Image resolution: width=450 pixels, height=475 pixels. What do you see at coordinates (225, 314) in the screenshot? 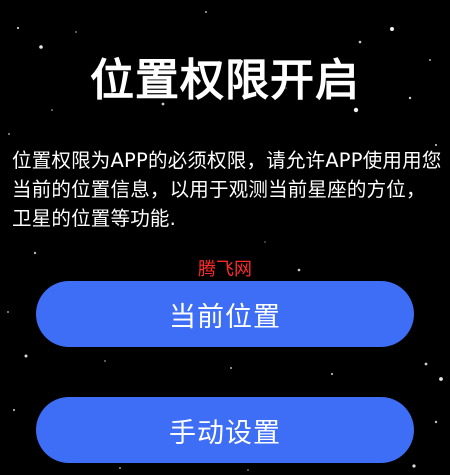
I see `current-location-button: 当前位置` at bounding box center [225, 314].